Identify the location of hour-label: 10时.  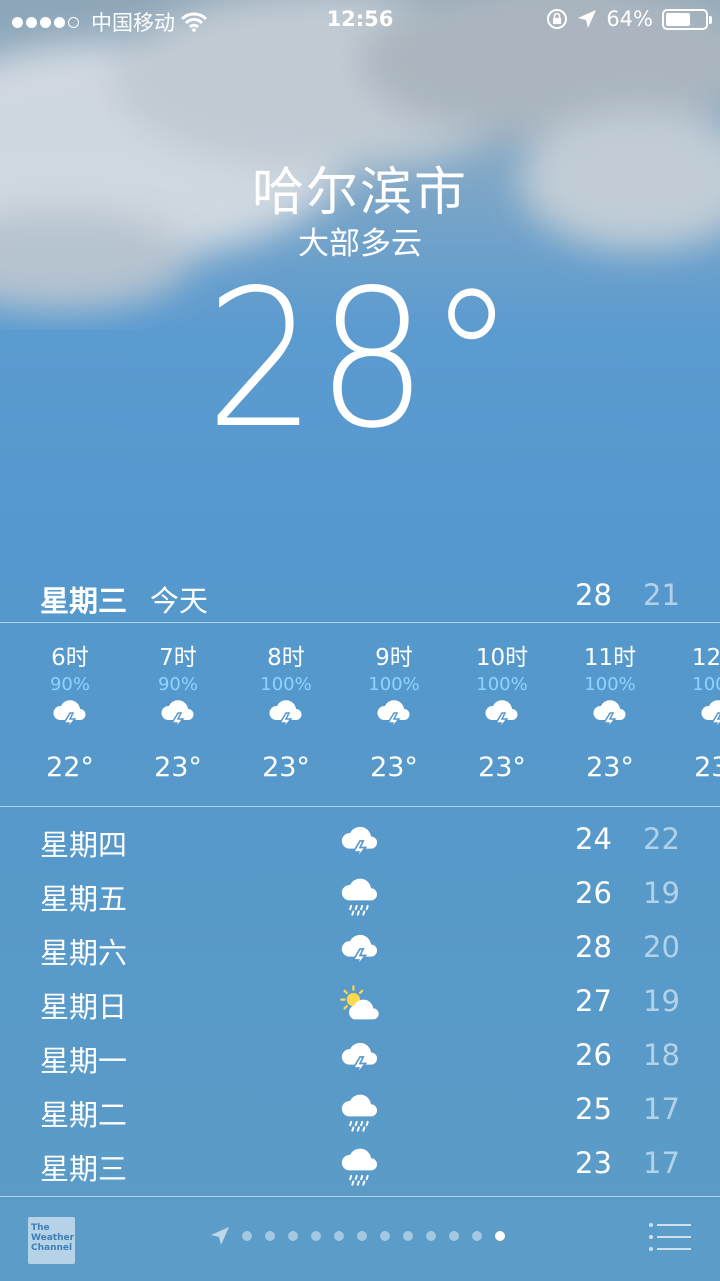
(502, 658).